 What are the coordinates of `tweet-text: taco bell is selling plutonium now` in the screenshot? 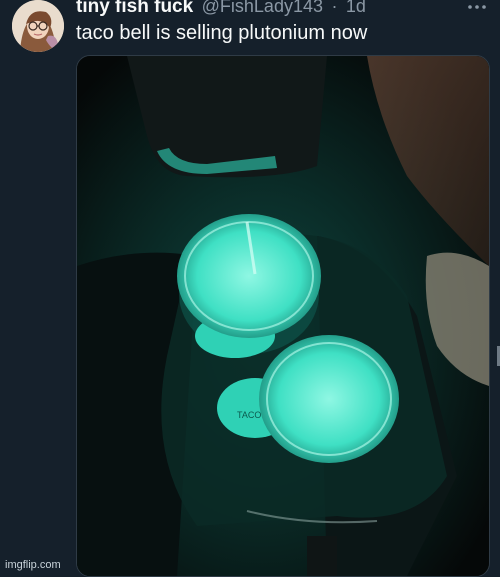 It's located at (222, 33).